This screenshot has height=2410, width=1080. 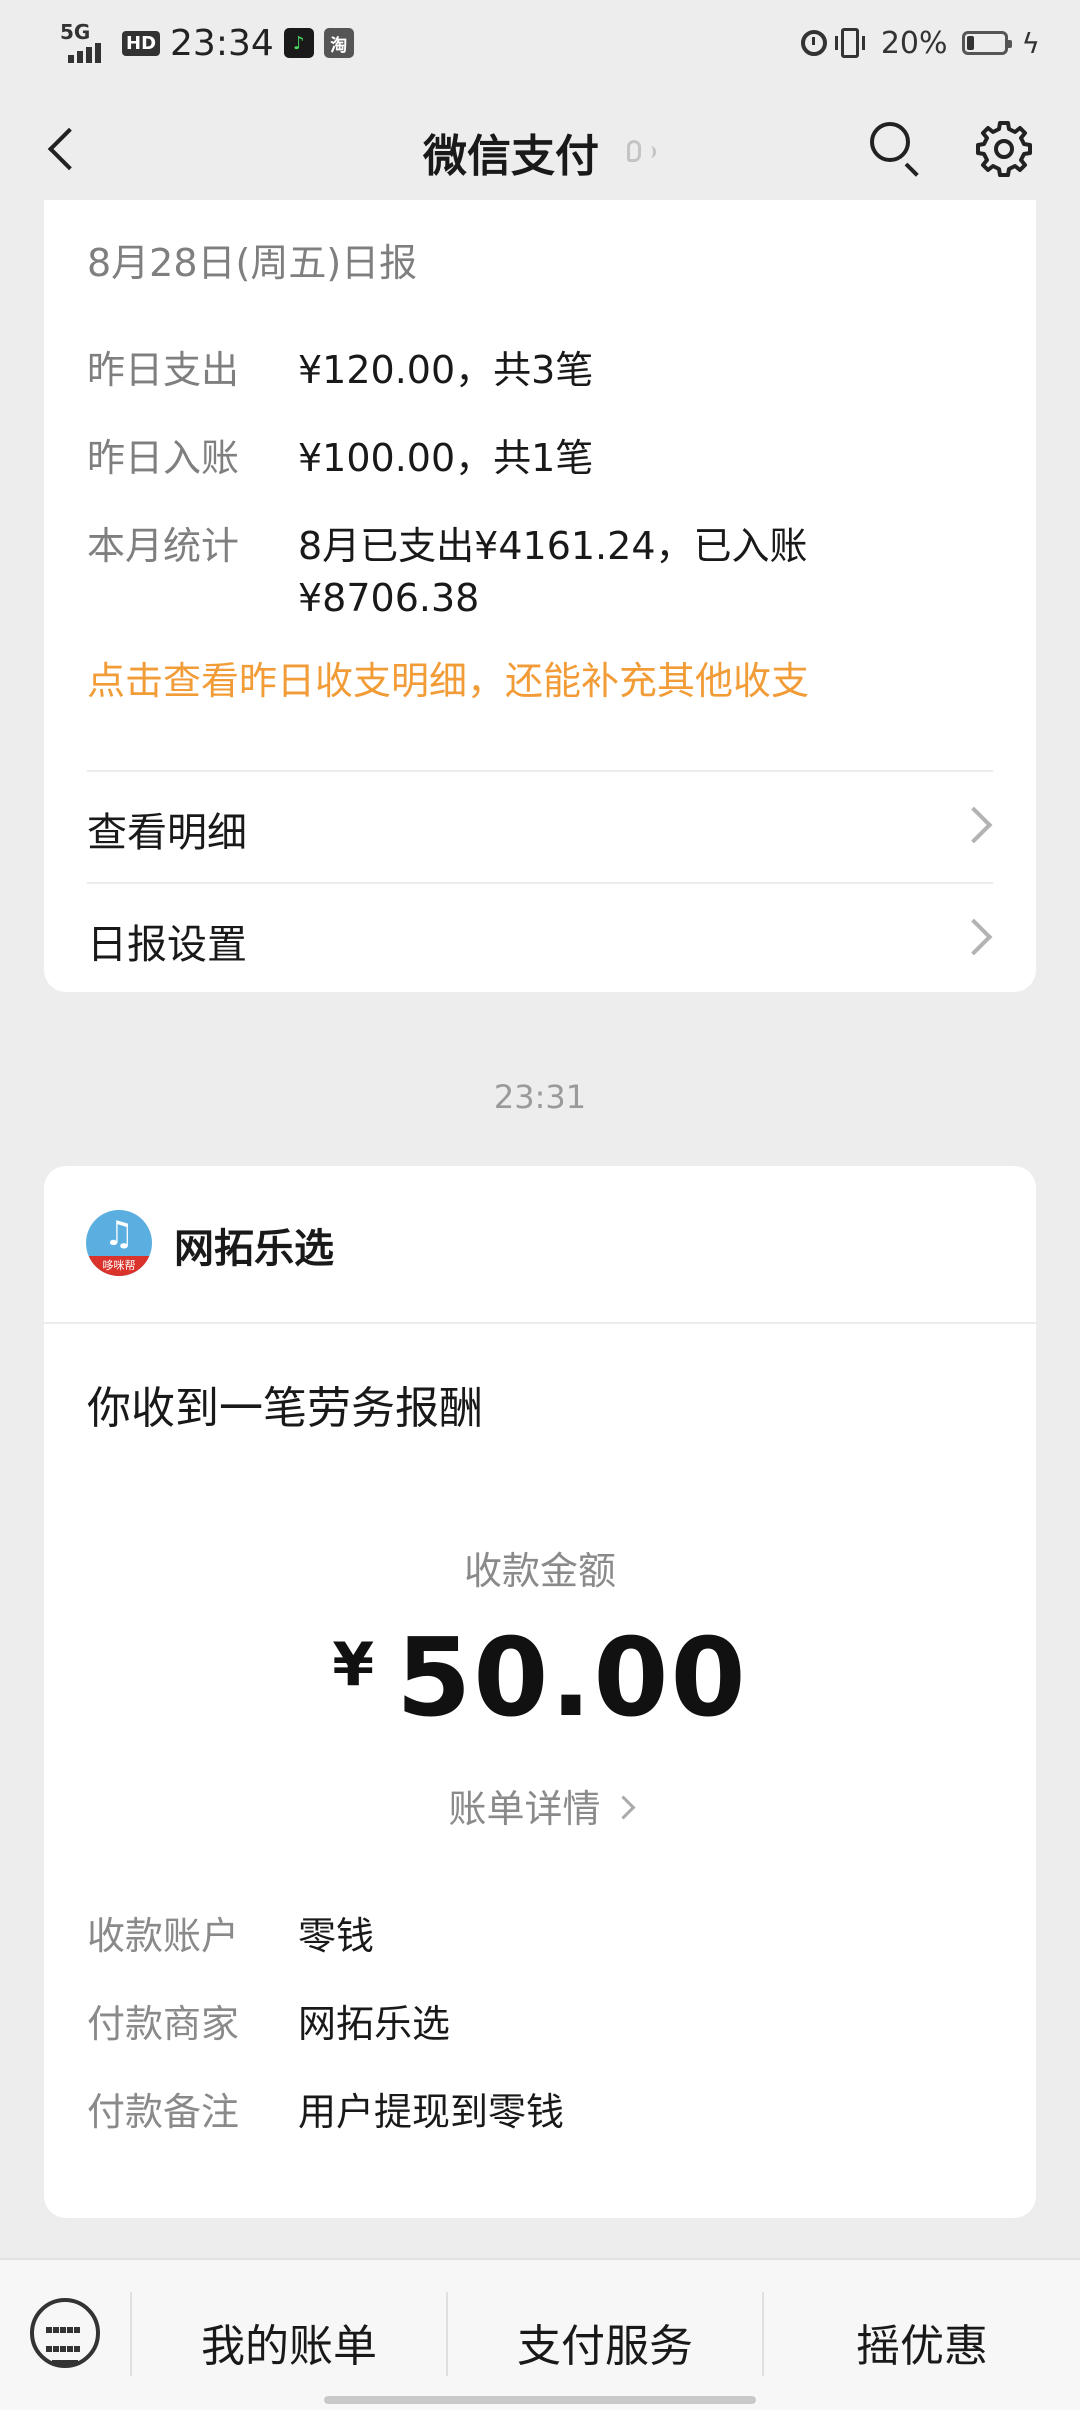 I want to click on hd-voice-icon: HD, so click(x=141, y=43).